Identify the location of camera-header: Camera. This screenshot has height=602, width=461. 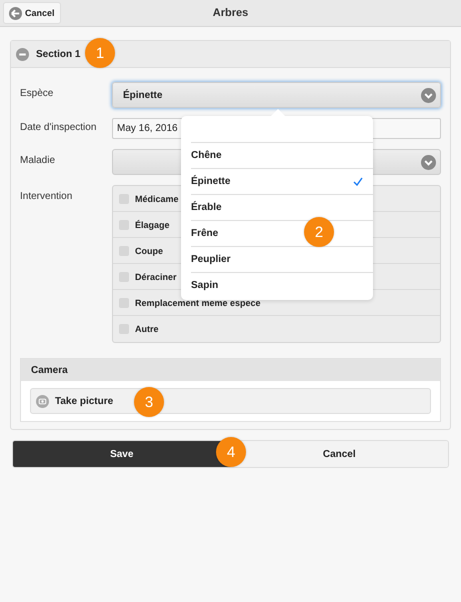
(230, 370).